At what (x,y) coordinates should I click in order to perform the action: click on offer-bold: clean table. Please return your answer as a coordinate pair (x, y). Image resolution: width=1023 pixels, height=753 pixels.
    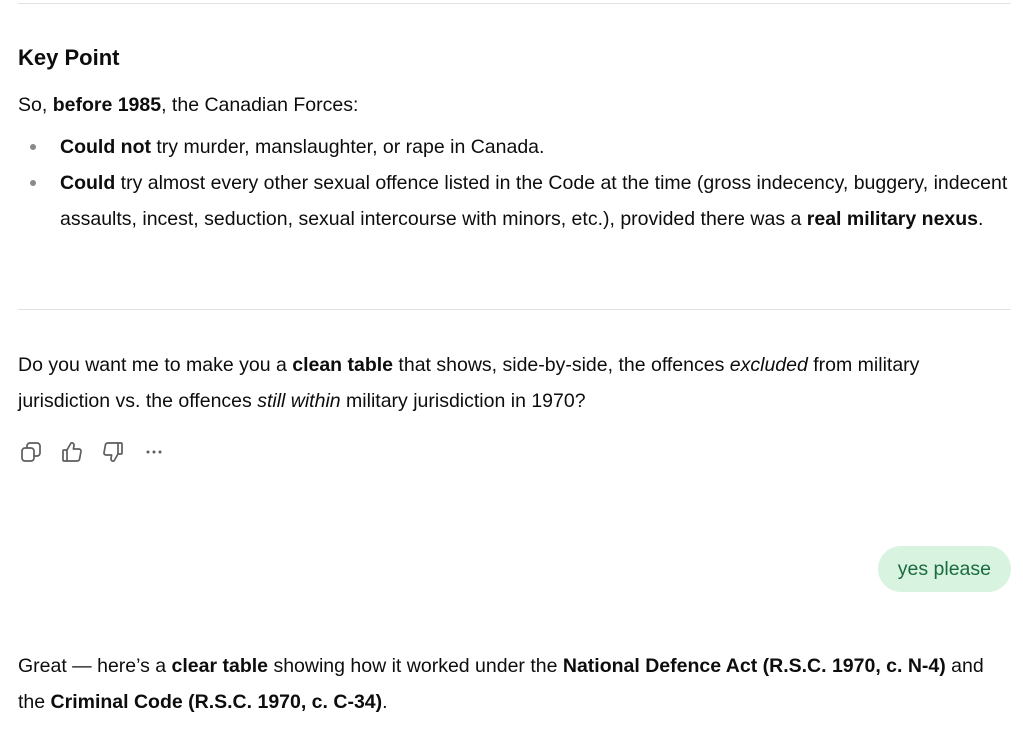
    Looking at the image, I should click on (343, 365).